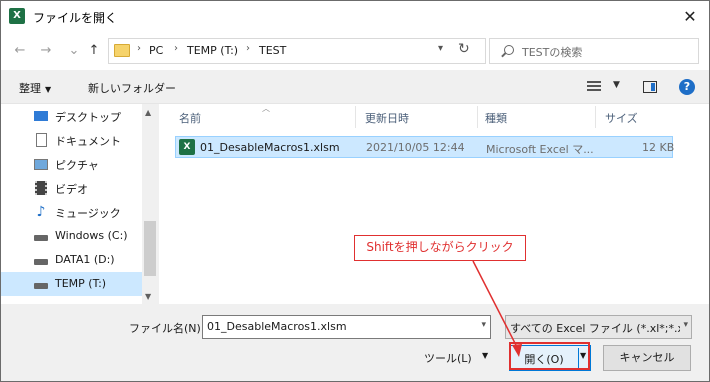  What do you see at coordinates (355, 16) in the screenshot?
I see `title-bar: X ファイルを開く ✕` at bounding box center [355, 16].